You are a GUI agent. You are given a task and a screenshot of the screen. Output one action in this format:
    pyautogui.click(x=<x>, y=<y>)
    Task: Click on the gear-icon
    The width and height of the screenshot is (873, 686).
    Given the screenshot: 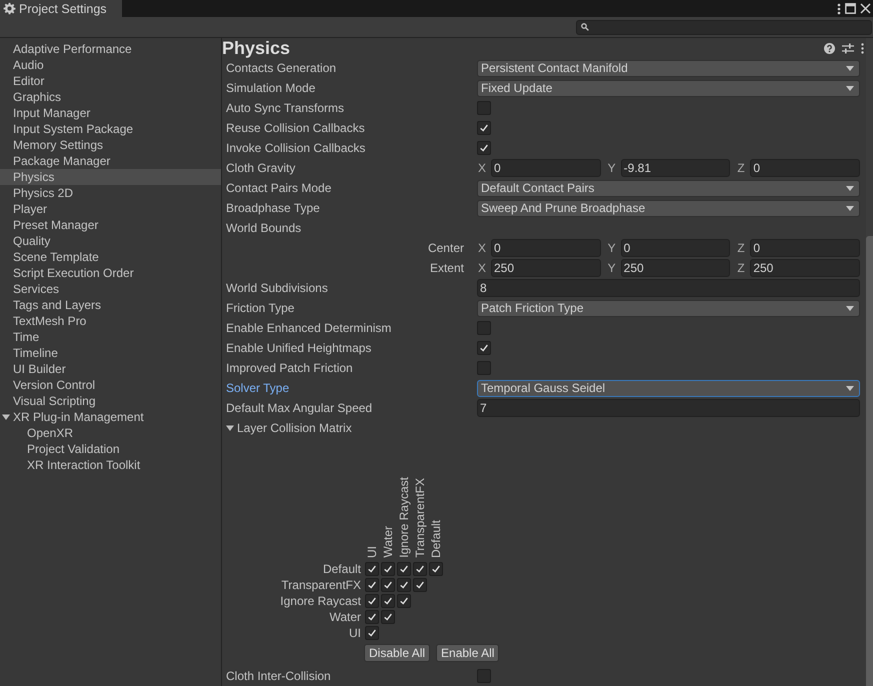 What is the action you would take?
    pyautogui.click(x=9, y=8)
    